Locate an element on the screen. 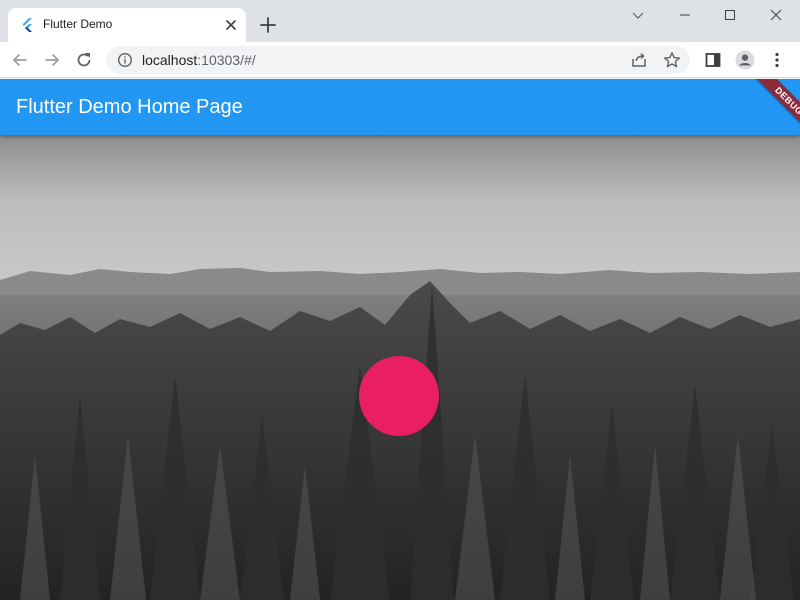  animated-circle is located at coordinates (399, 396).